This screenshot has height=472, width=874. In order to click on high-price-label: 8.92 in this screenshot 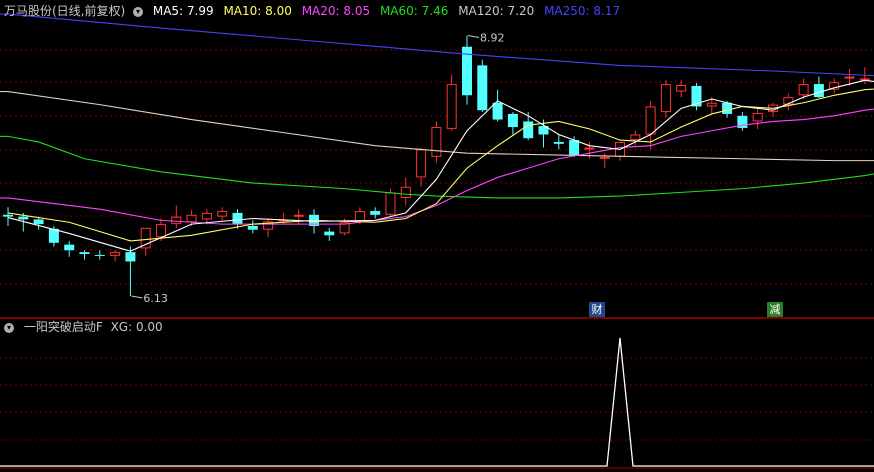, I will do `click(492, 38)`.